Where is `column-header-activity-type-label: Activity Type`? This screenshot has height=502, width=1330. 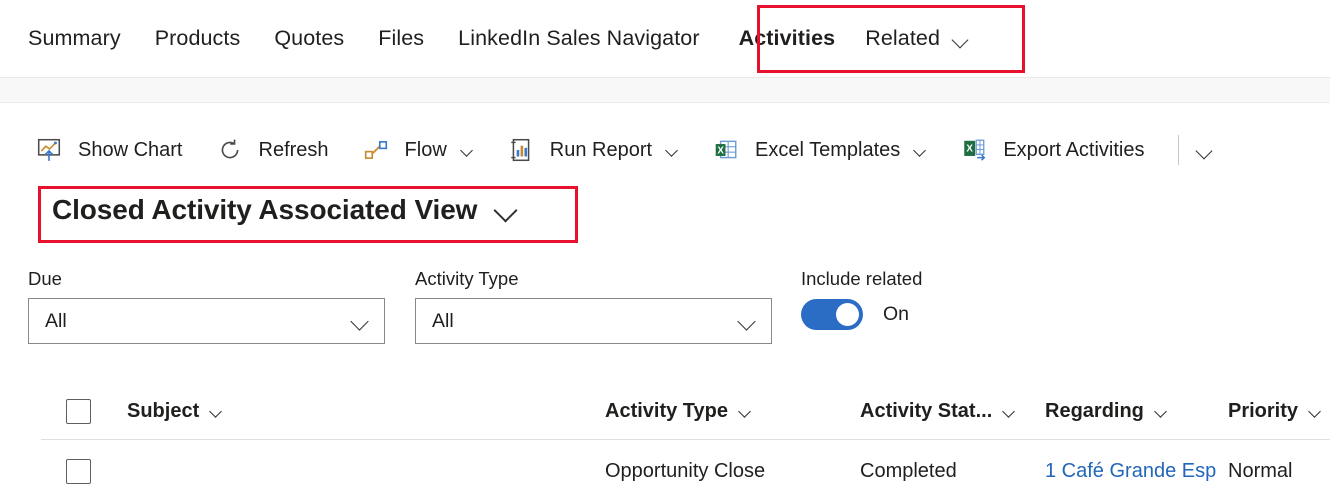 column-header-activity-type-label: Activity Type is located at coordinates (666, 411).